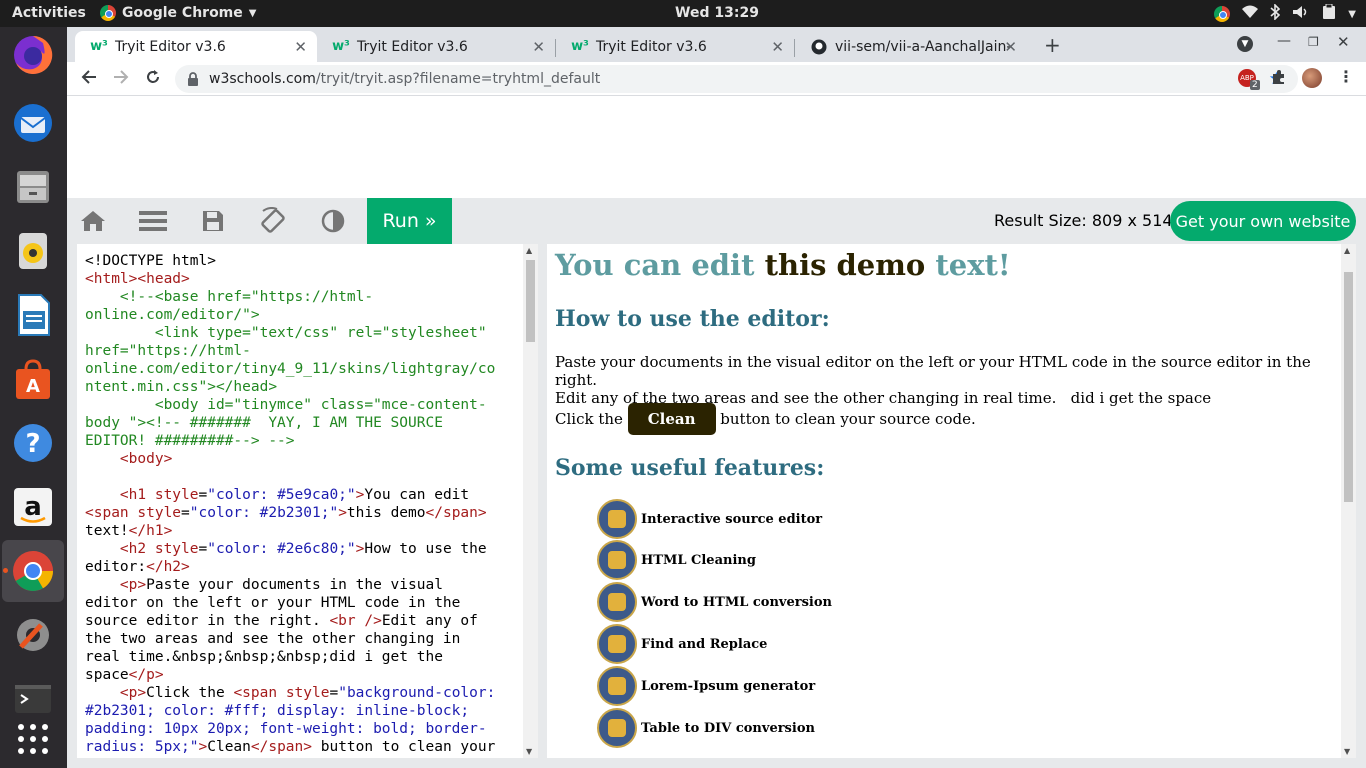 The height and width of the screenshot is (768, 1366). Describe the element at coordinates (33, 55) in the screenshot. I see `firefox-icon` at that location.